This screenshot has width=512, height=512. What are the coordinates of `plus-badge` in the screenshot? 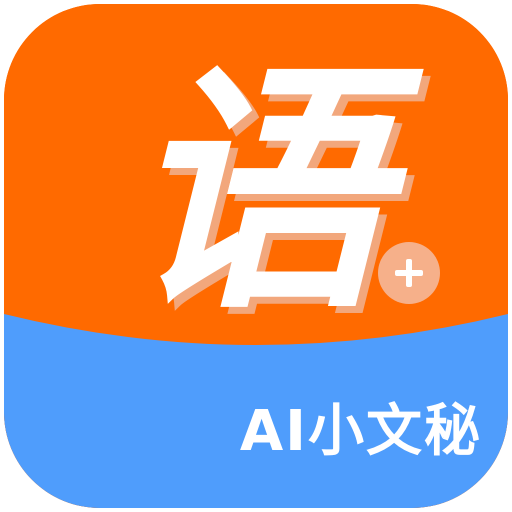 It's located at (409, 273).